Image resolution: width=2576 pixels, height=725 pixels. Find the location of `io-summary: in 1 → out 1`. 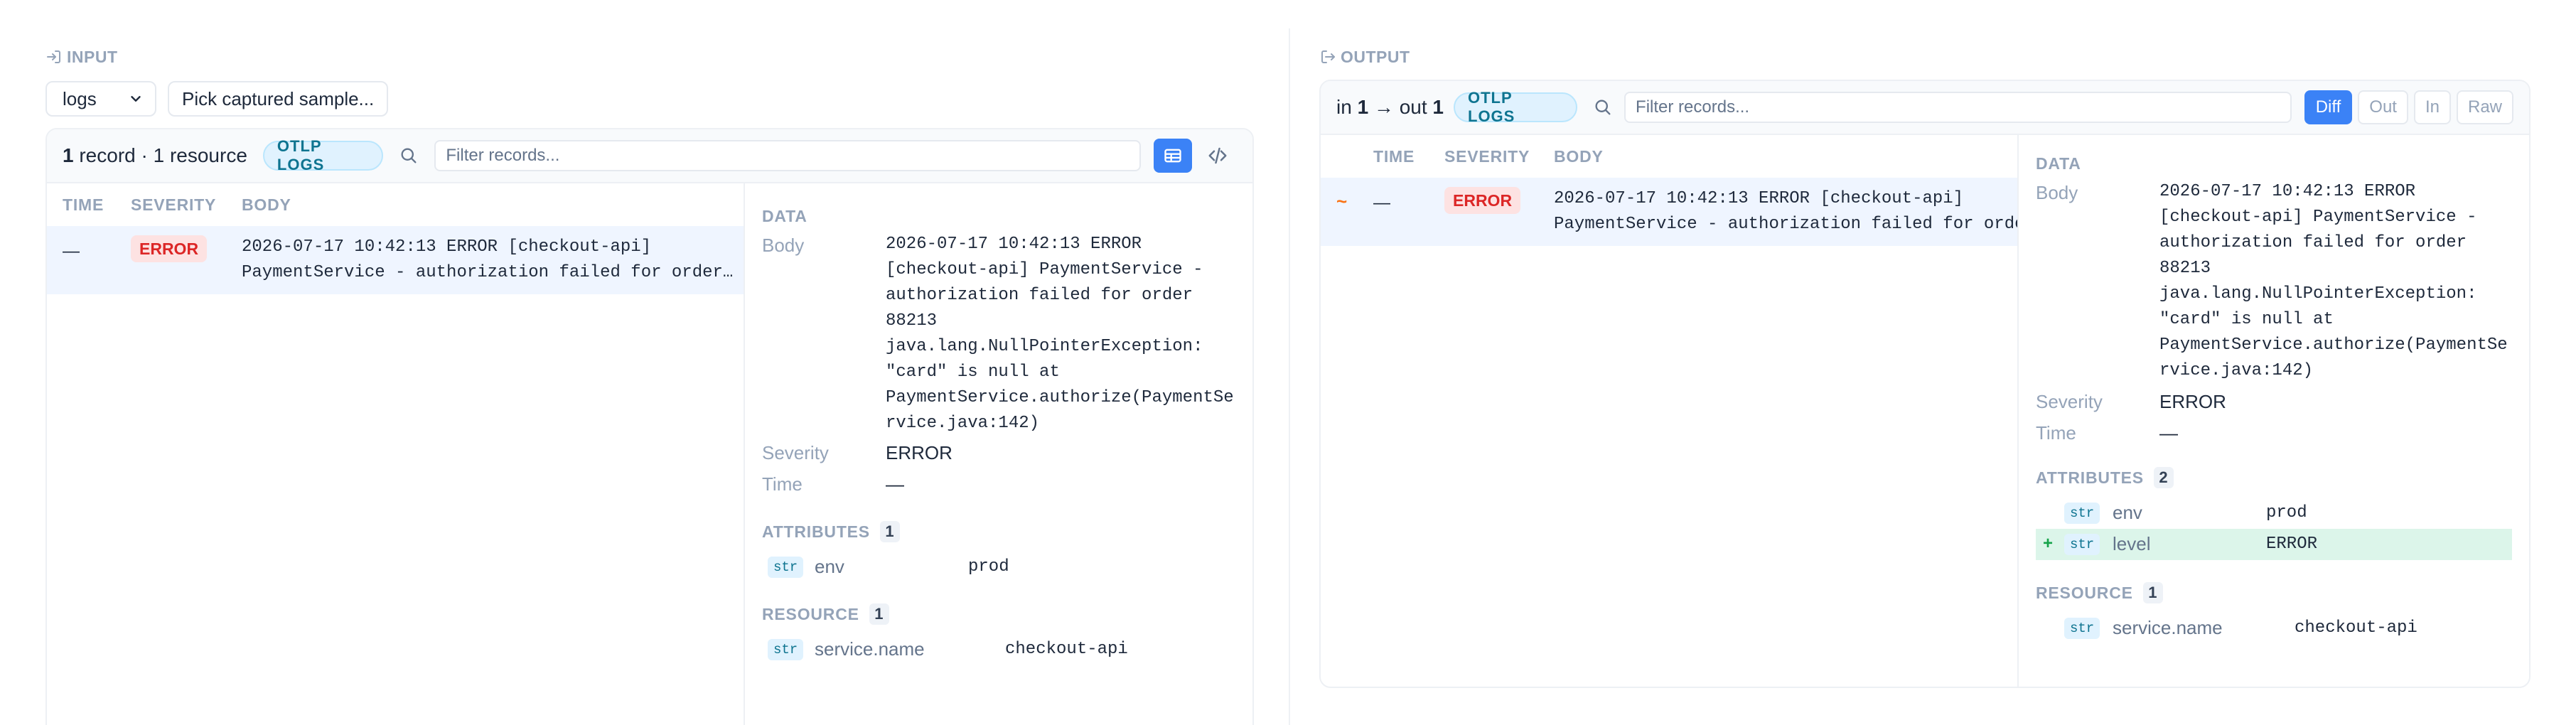

io-summary: in 1 → out 1 is located at coordinates (1390, 107).